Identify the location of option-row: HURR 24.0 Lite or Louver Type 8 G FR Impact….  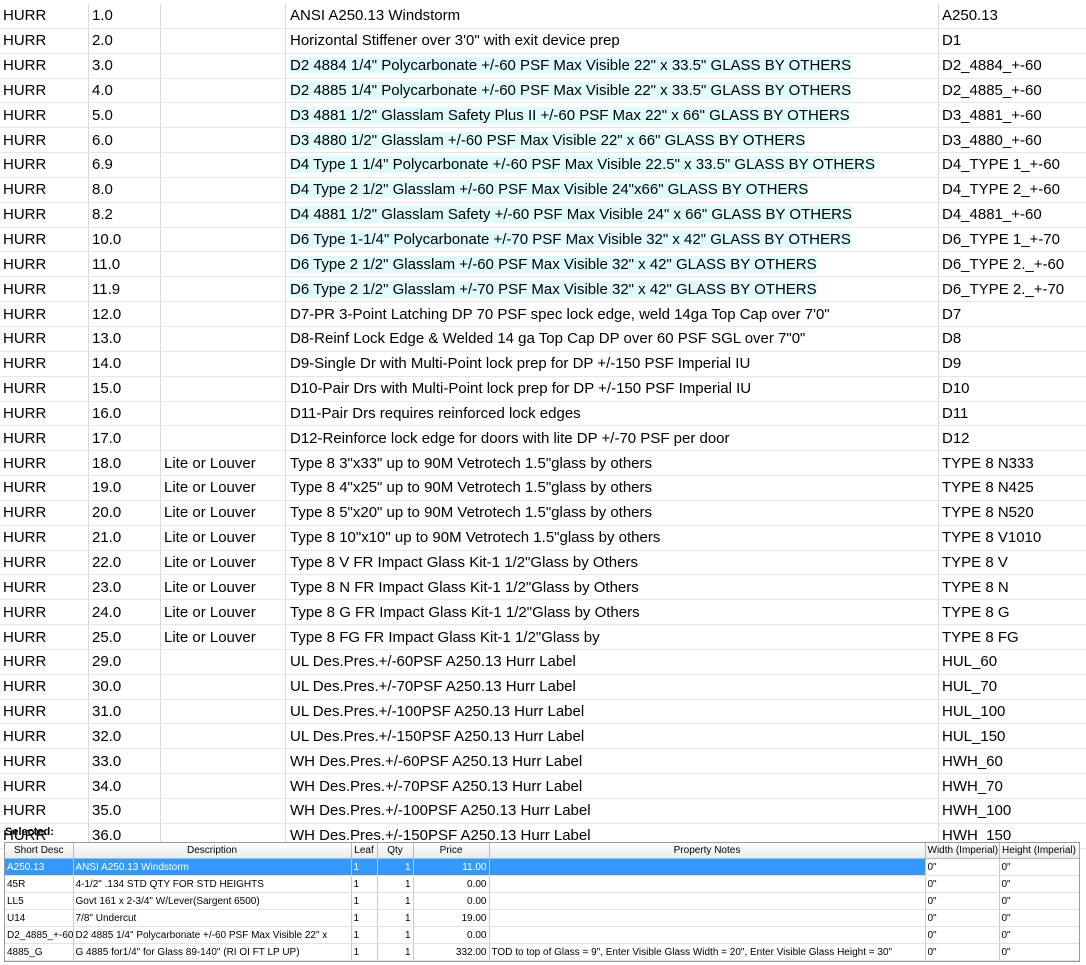
(543, 612).